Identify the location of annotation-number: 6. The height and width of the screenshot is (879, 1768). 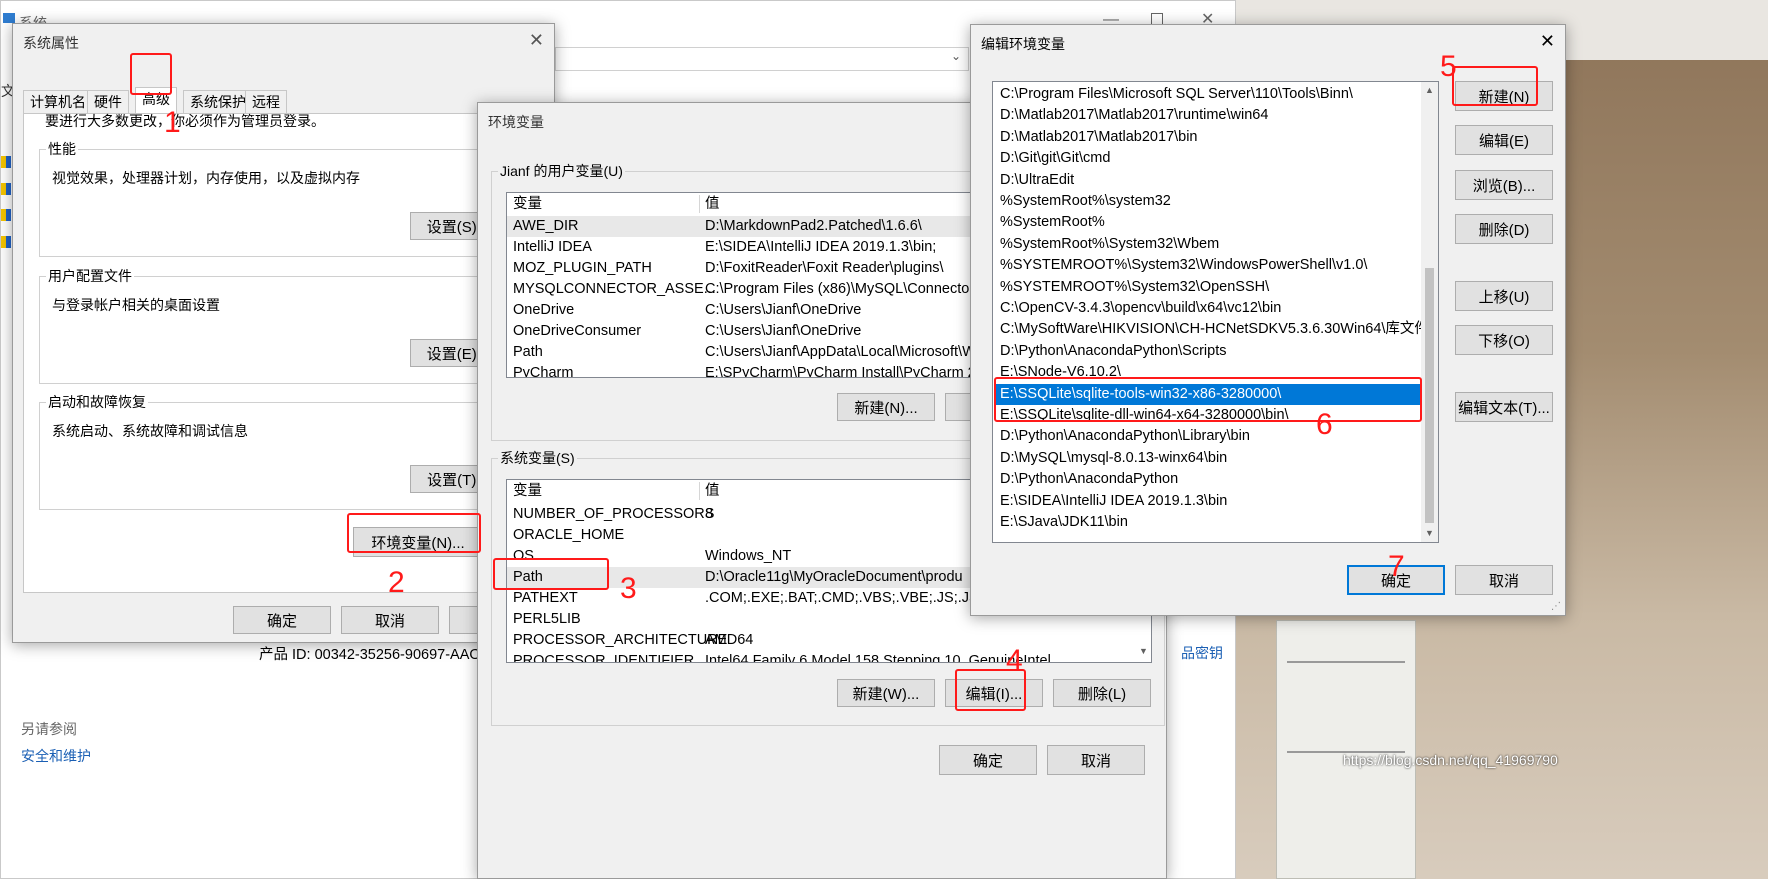
(1324, 424).